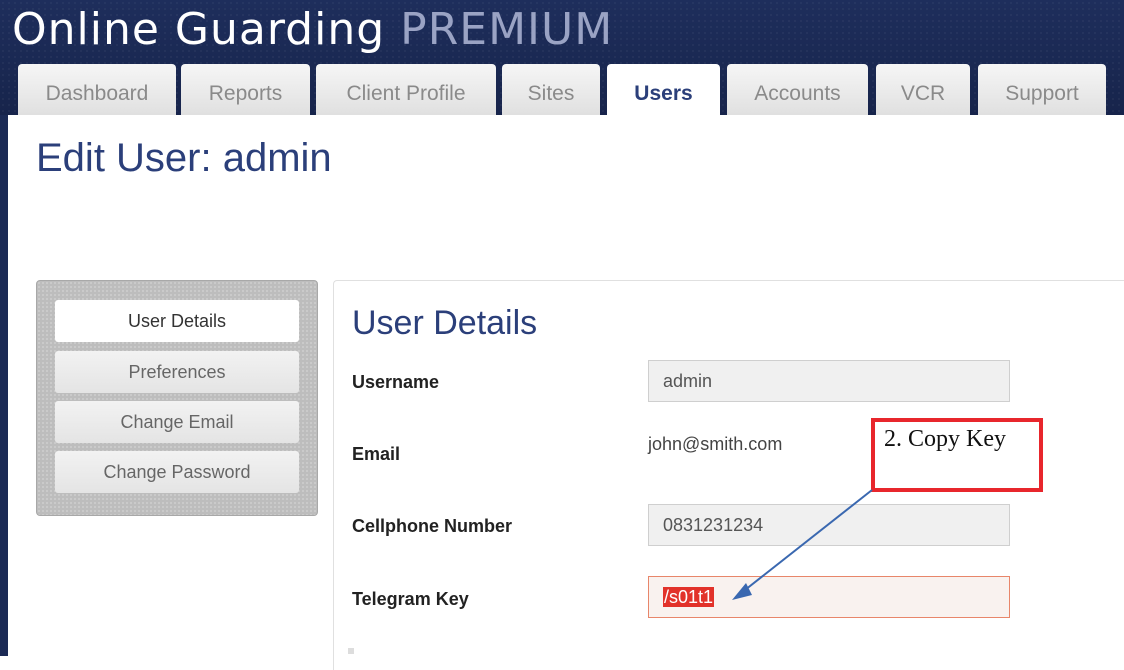 Image resolution: width=1124 pixels, height=670 pixels. What do you see at coordinates (551, 89) in the screenshot?
I see `tab-sites: Sites` at bounding box center [551, 89].